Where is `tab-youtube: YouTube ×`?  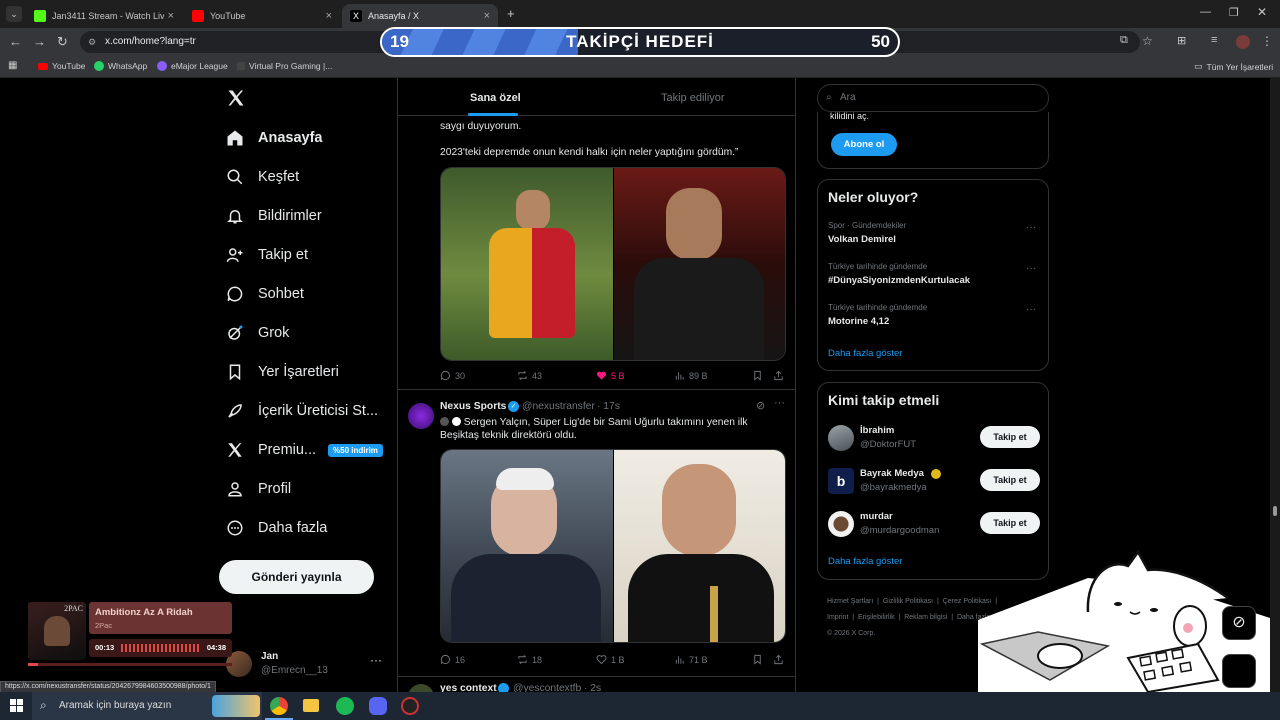
tab-youtube: YouTube × is located at coordinates (262, 16).